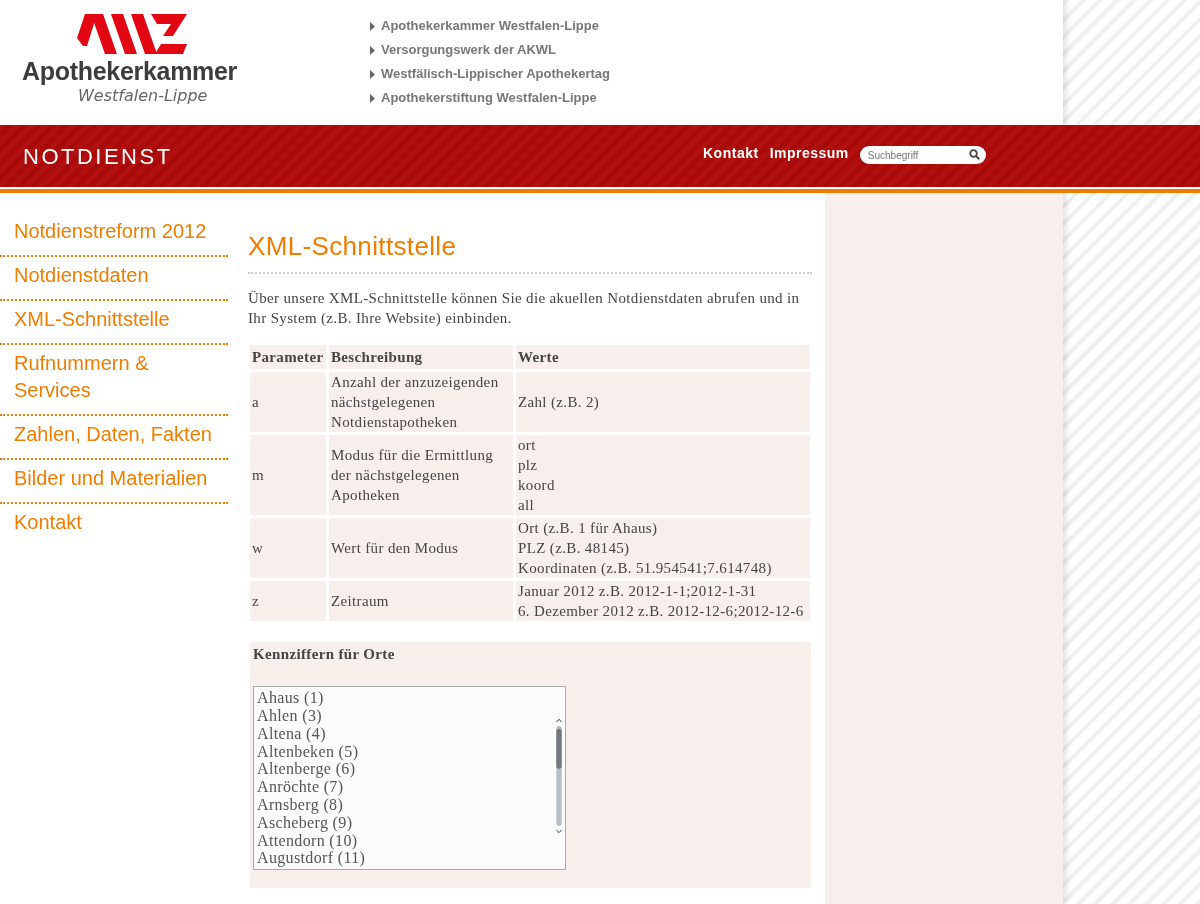  I want to click on list-option: Augustdorf (11), so click(403, 858).